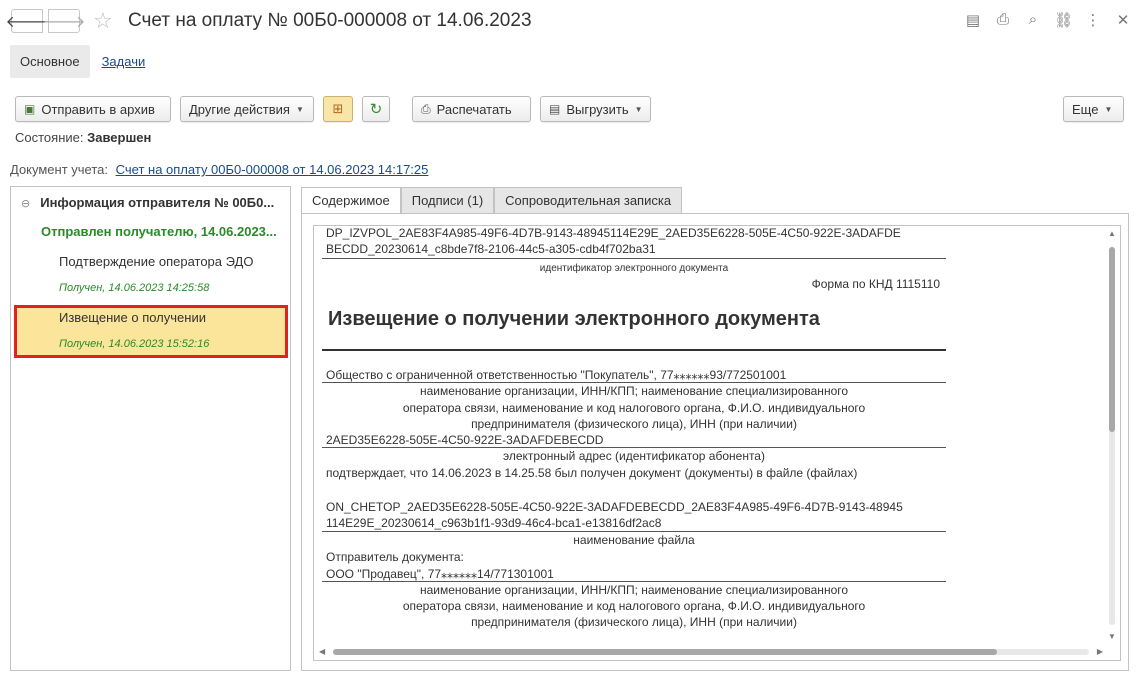 The height and width of the screenshot is (683, 1148). I want to click on tree-item-notice-status: Получен, 14.06.2023 15:52:16, so click(134, 344).